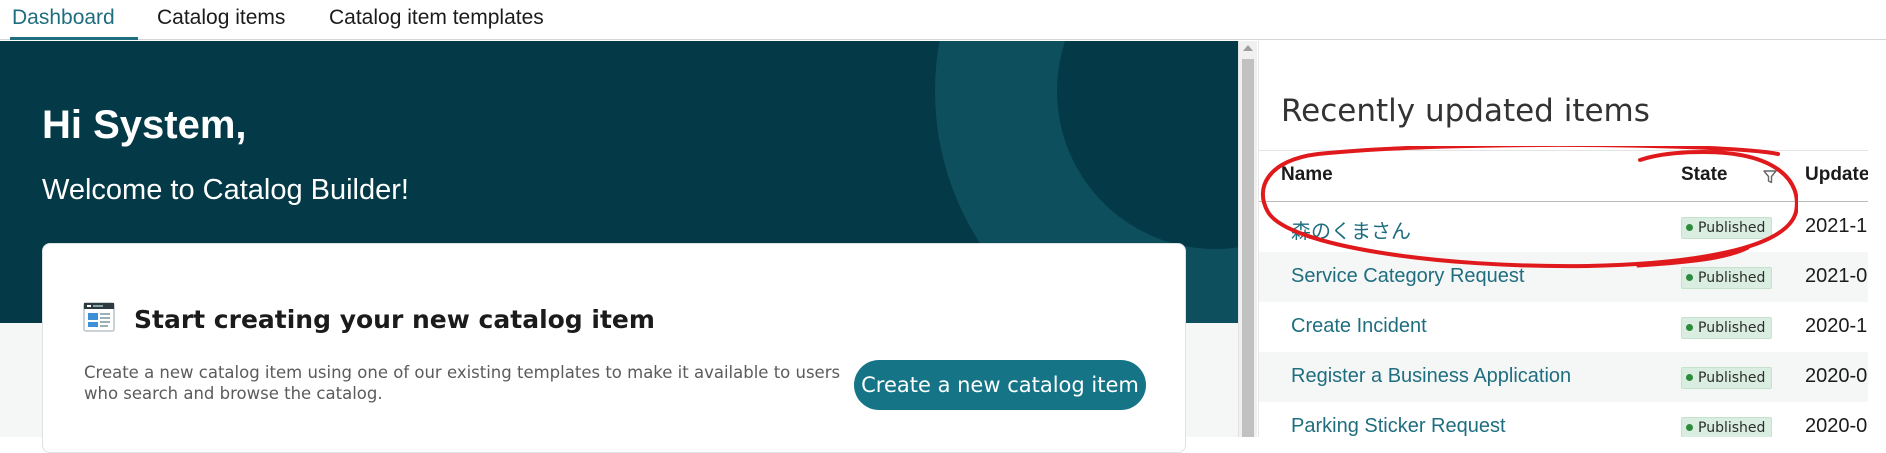 Image resolution: width=1886 pixels, height=453 pixels. I want to click on tab-dashboard: Dashboard, so click(74, 20).